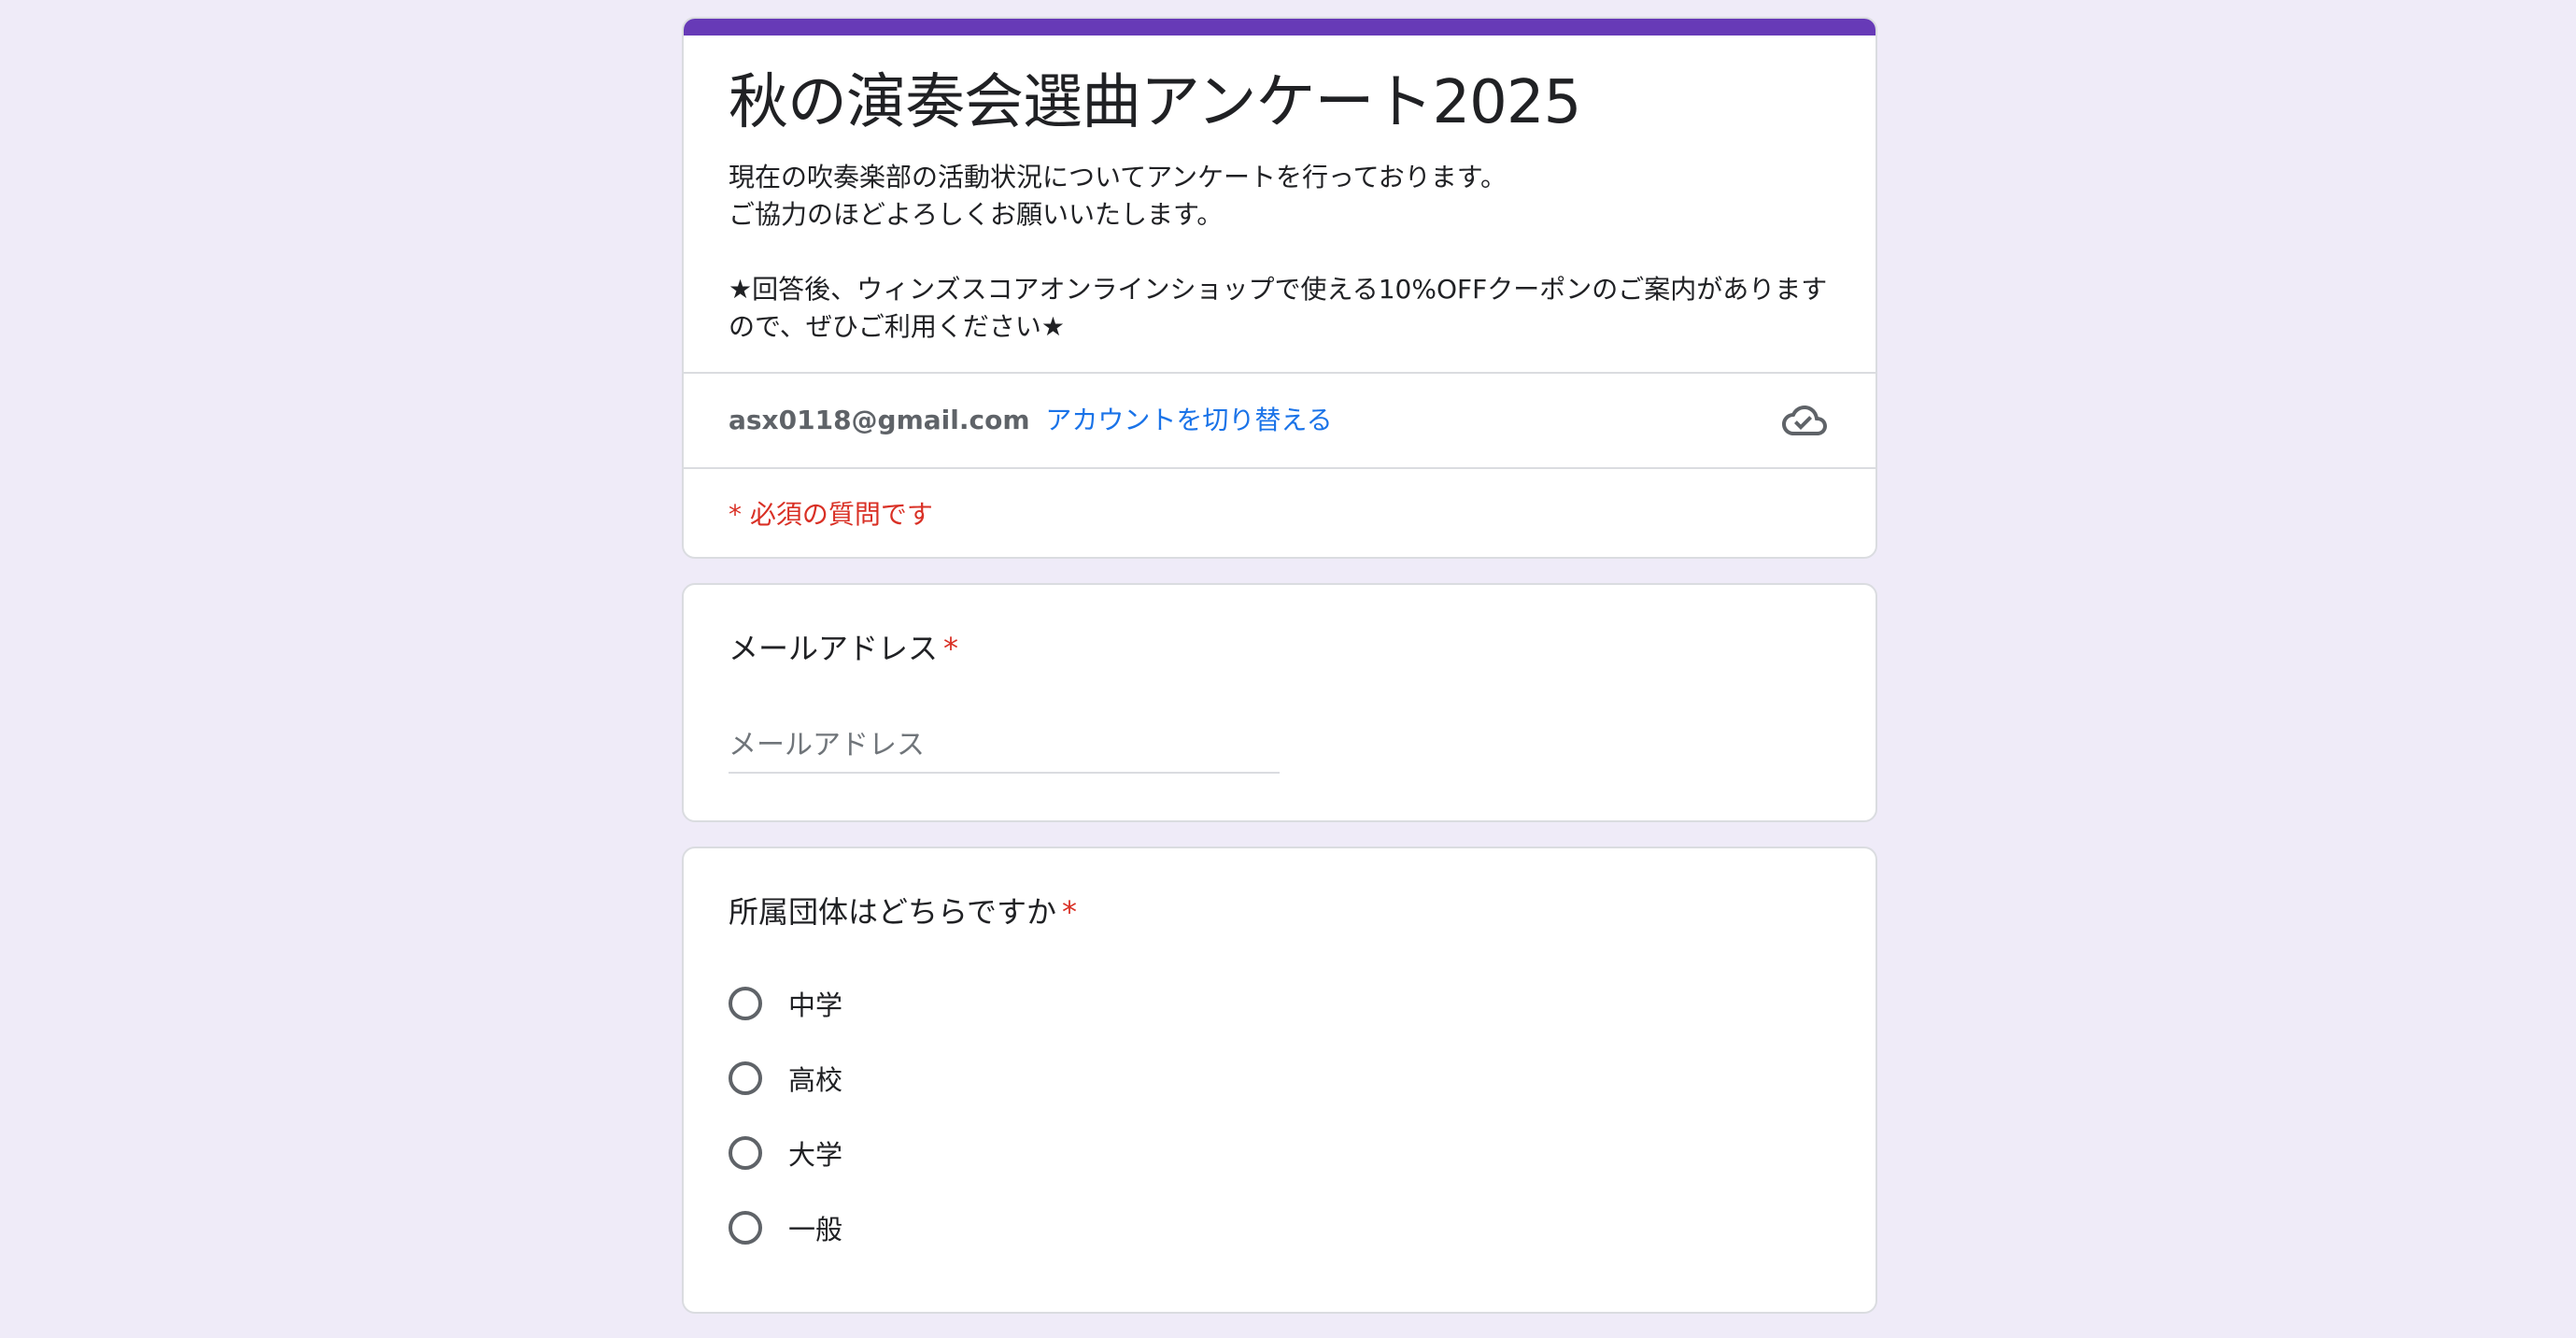 This screenshot has width=2576, height=1338. Describe the element at coordinates (1155, 102) in the screenshot. I see `form-title: 秋の演奏会選曲アンケート2025` at that location.